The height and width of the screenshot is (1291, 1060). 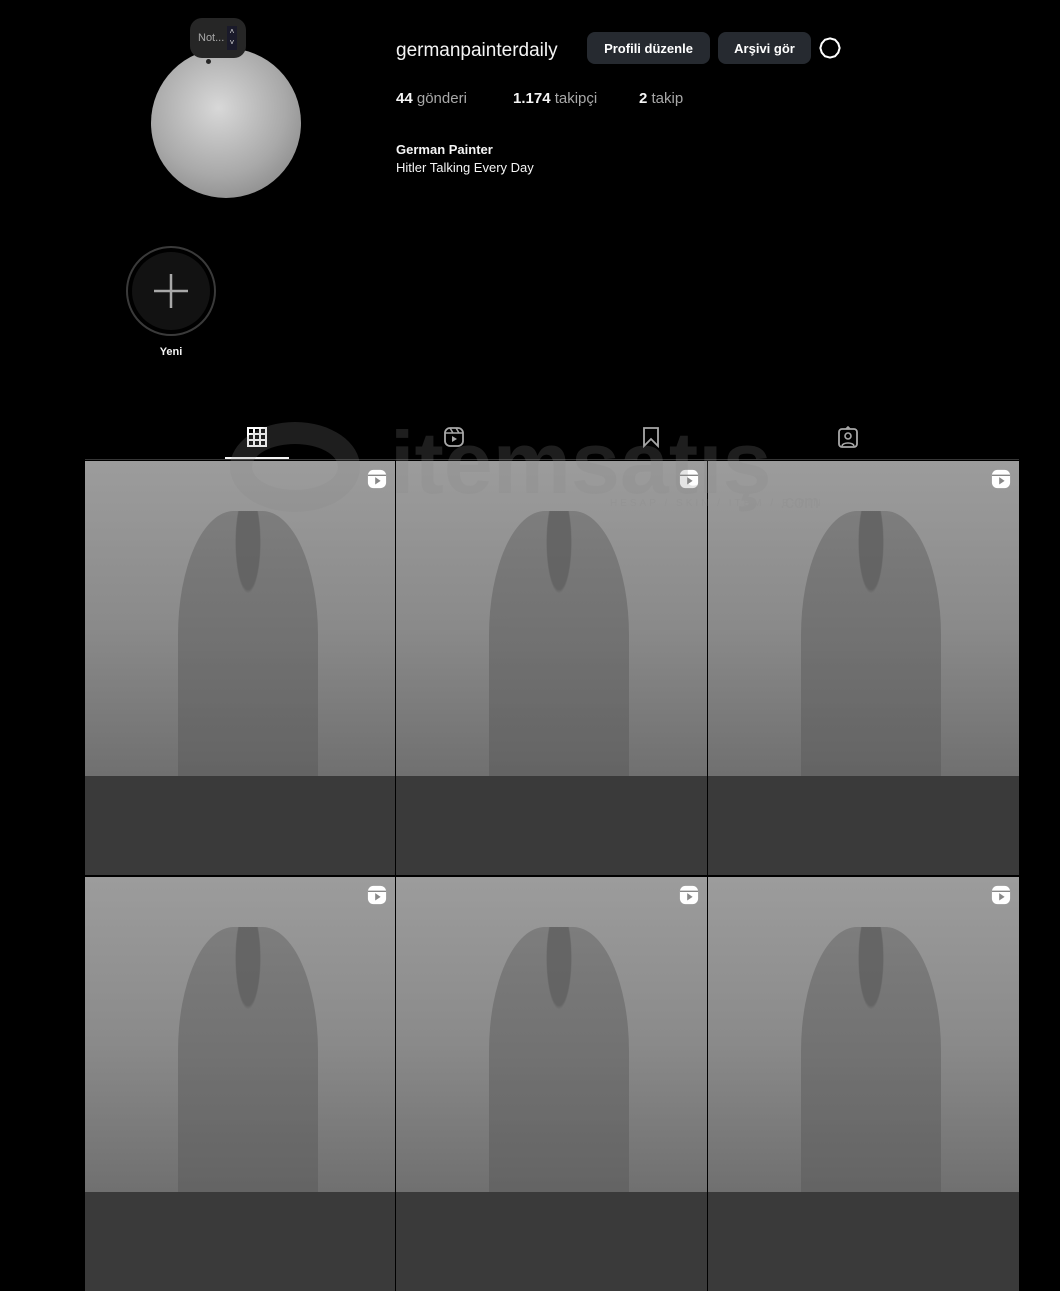 What do you see at coordinates (848, 437) in the screenshot?
I see `tab-tagged-icon` at bounding box center [848, 437].